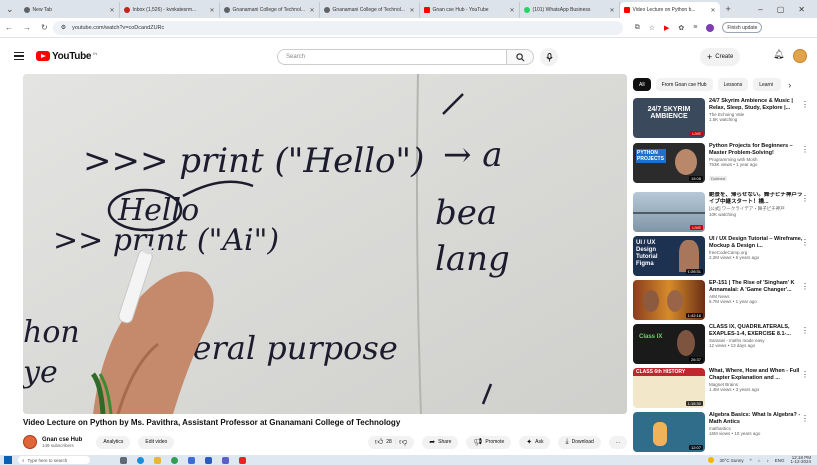 This screenshot has width=817, height=465. Describe the element at coordinates (767, 84) in the screenshot. I see `chip-learning: Learni` at that location.